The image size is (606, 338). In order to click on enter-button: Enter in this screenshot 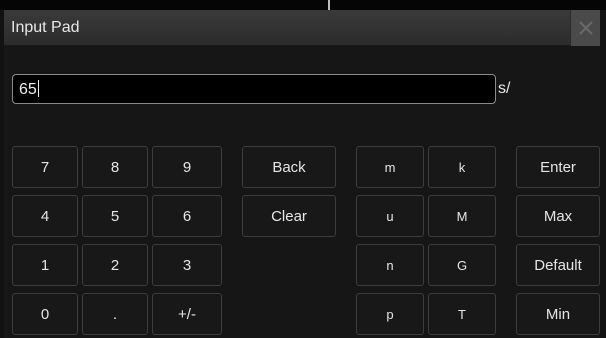, I will do `click(558, 167)`.